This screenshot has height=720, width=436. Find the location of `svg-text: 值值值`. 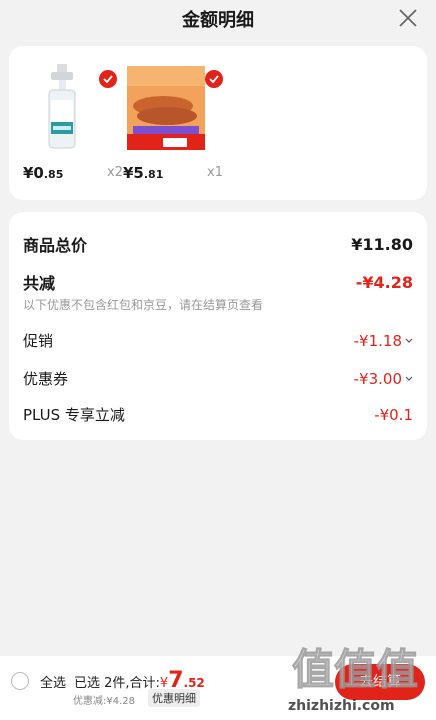

svg-text: 值值值 is located at coordinates (355, 669).